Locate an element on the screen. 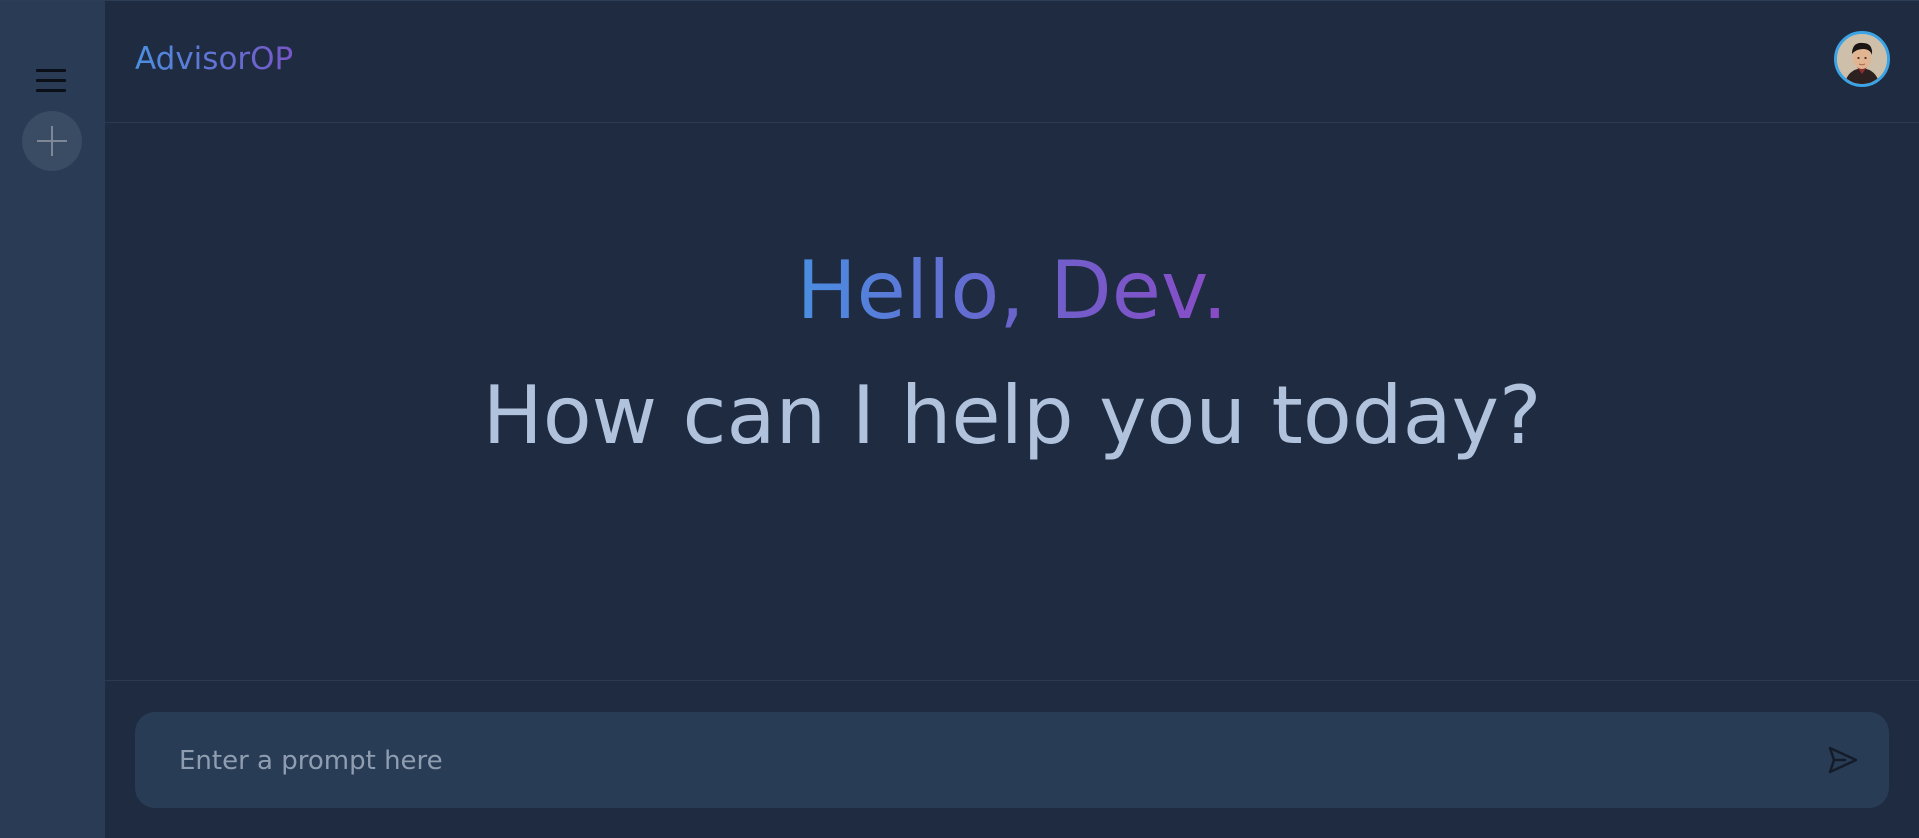 The image size is (1919, 838). menu-icon is located at coordinates (51, 81).